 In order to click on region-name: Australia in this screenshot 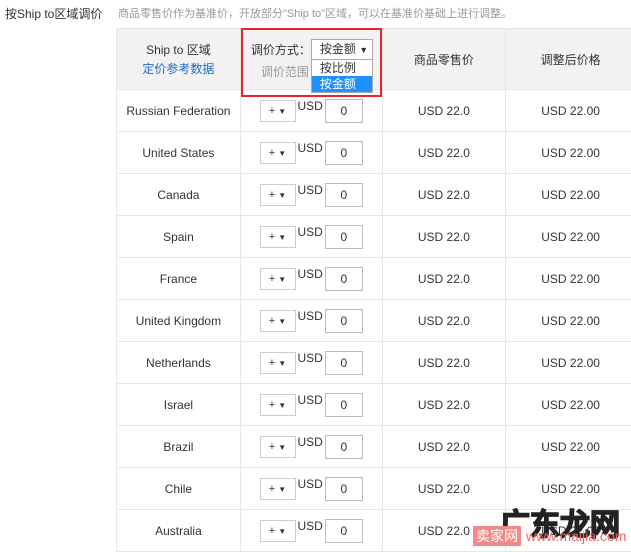, I will do `click(179, 531)`.